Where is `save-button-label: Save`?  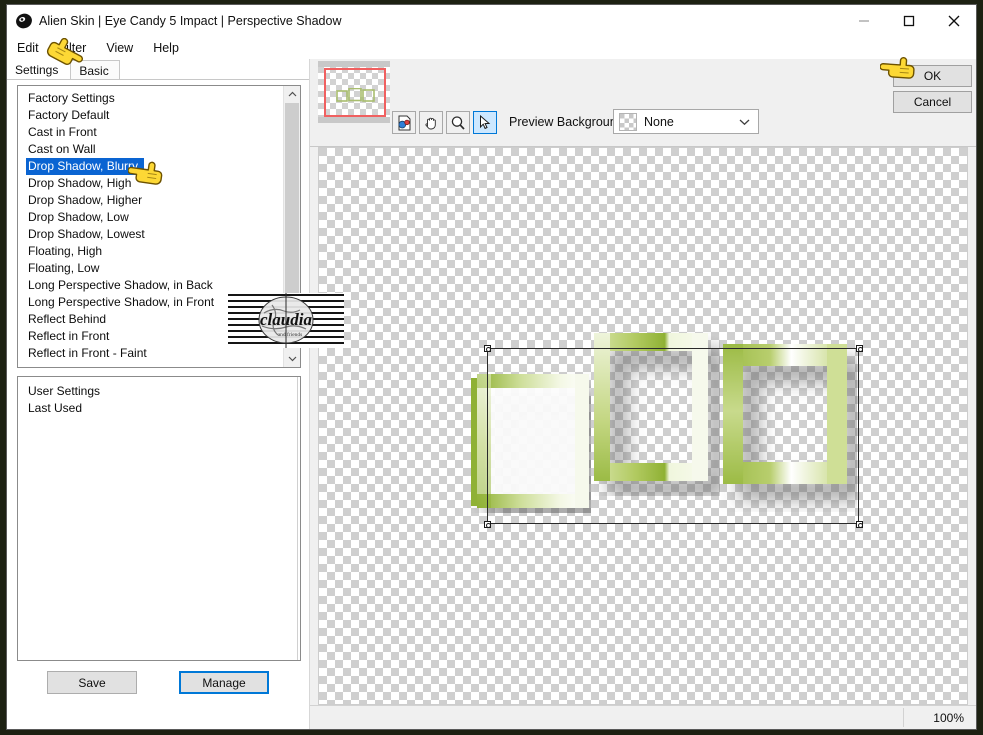
save-button-label: Save is located at coordinates (92, 682).